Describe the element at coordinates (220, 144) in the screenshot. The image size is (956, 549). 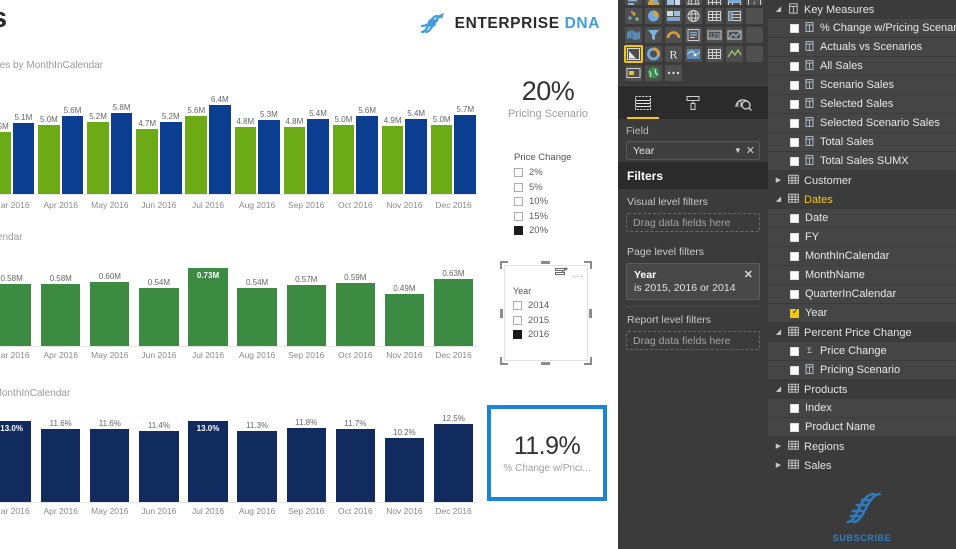
I see `bar: 6.4M` at that location.